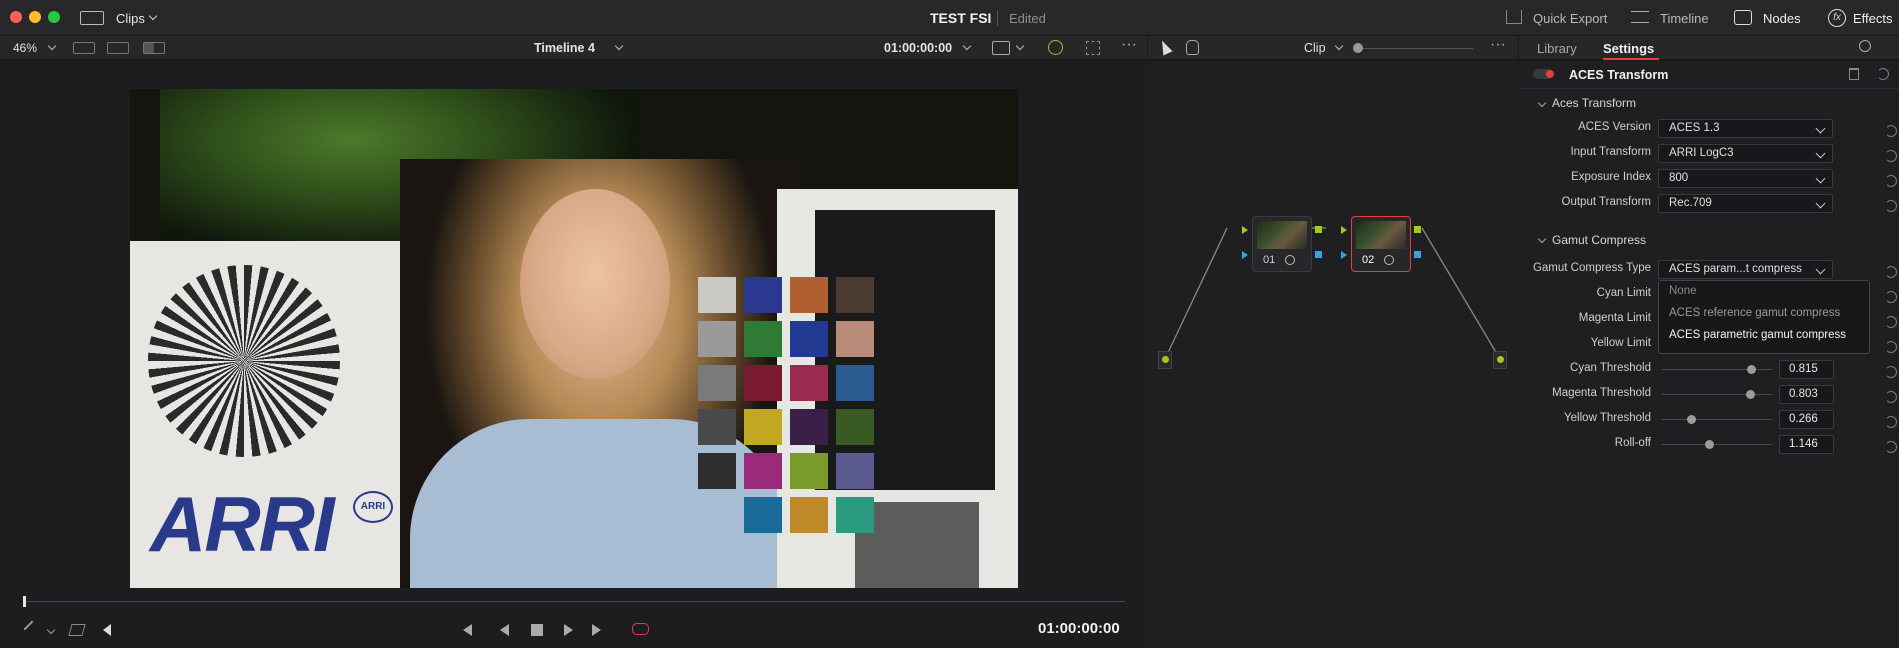 The height and width of the screenshot is (648, 1899). Describe the element at coordinates (1165, 47) in the screenshot. I see `pointer-tool-icon` at that location.